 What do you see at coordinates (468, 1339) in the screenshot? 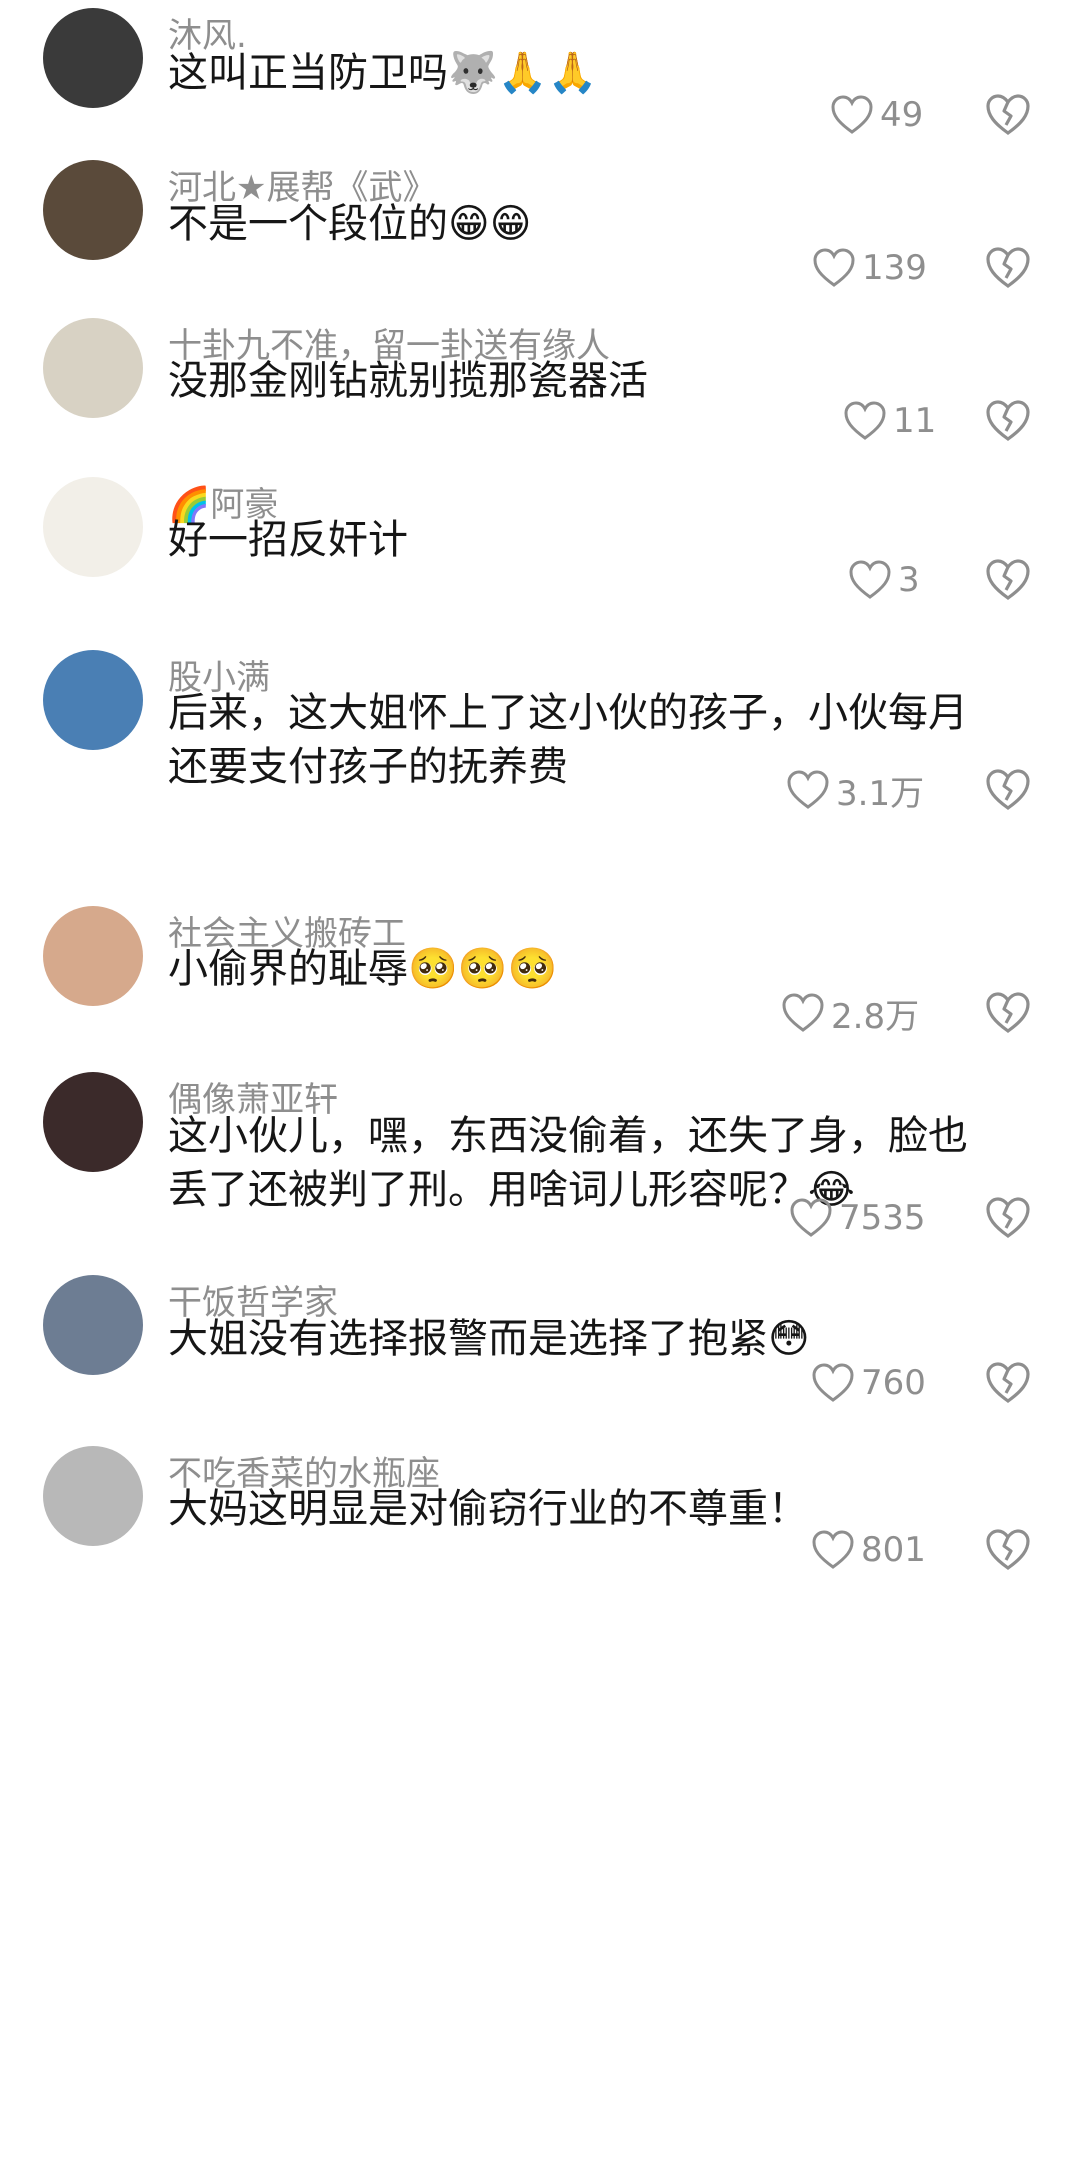
I see `comment-body: 大姐没有选择报警而是选择了抱紧` at bounding box center [468, 1339].